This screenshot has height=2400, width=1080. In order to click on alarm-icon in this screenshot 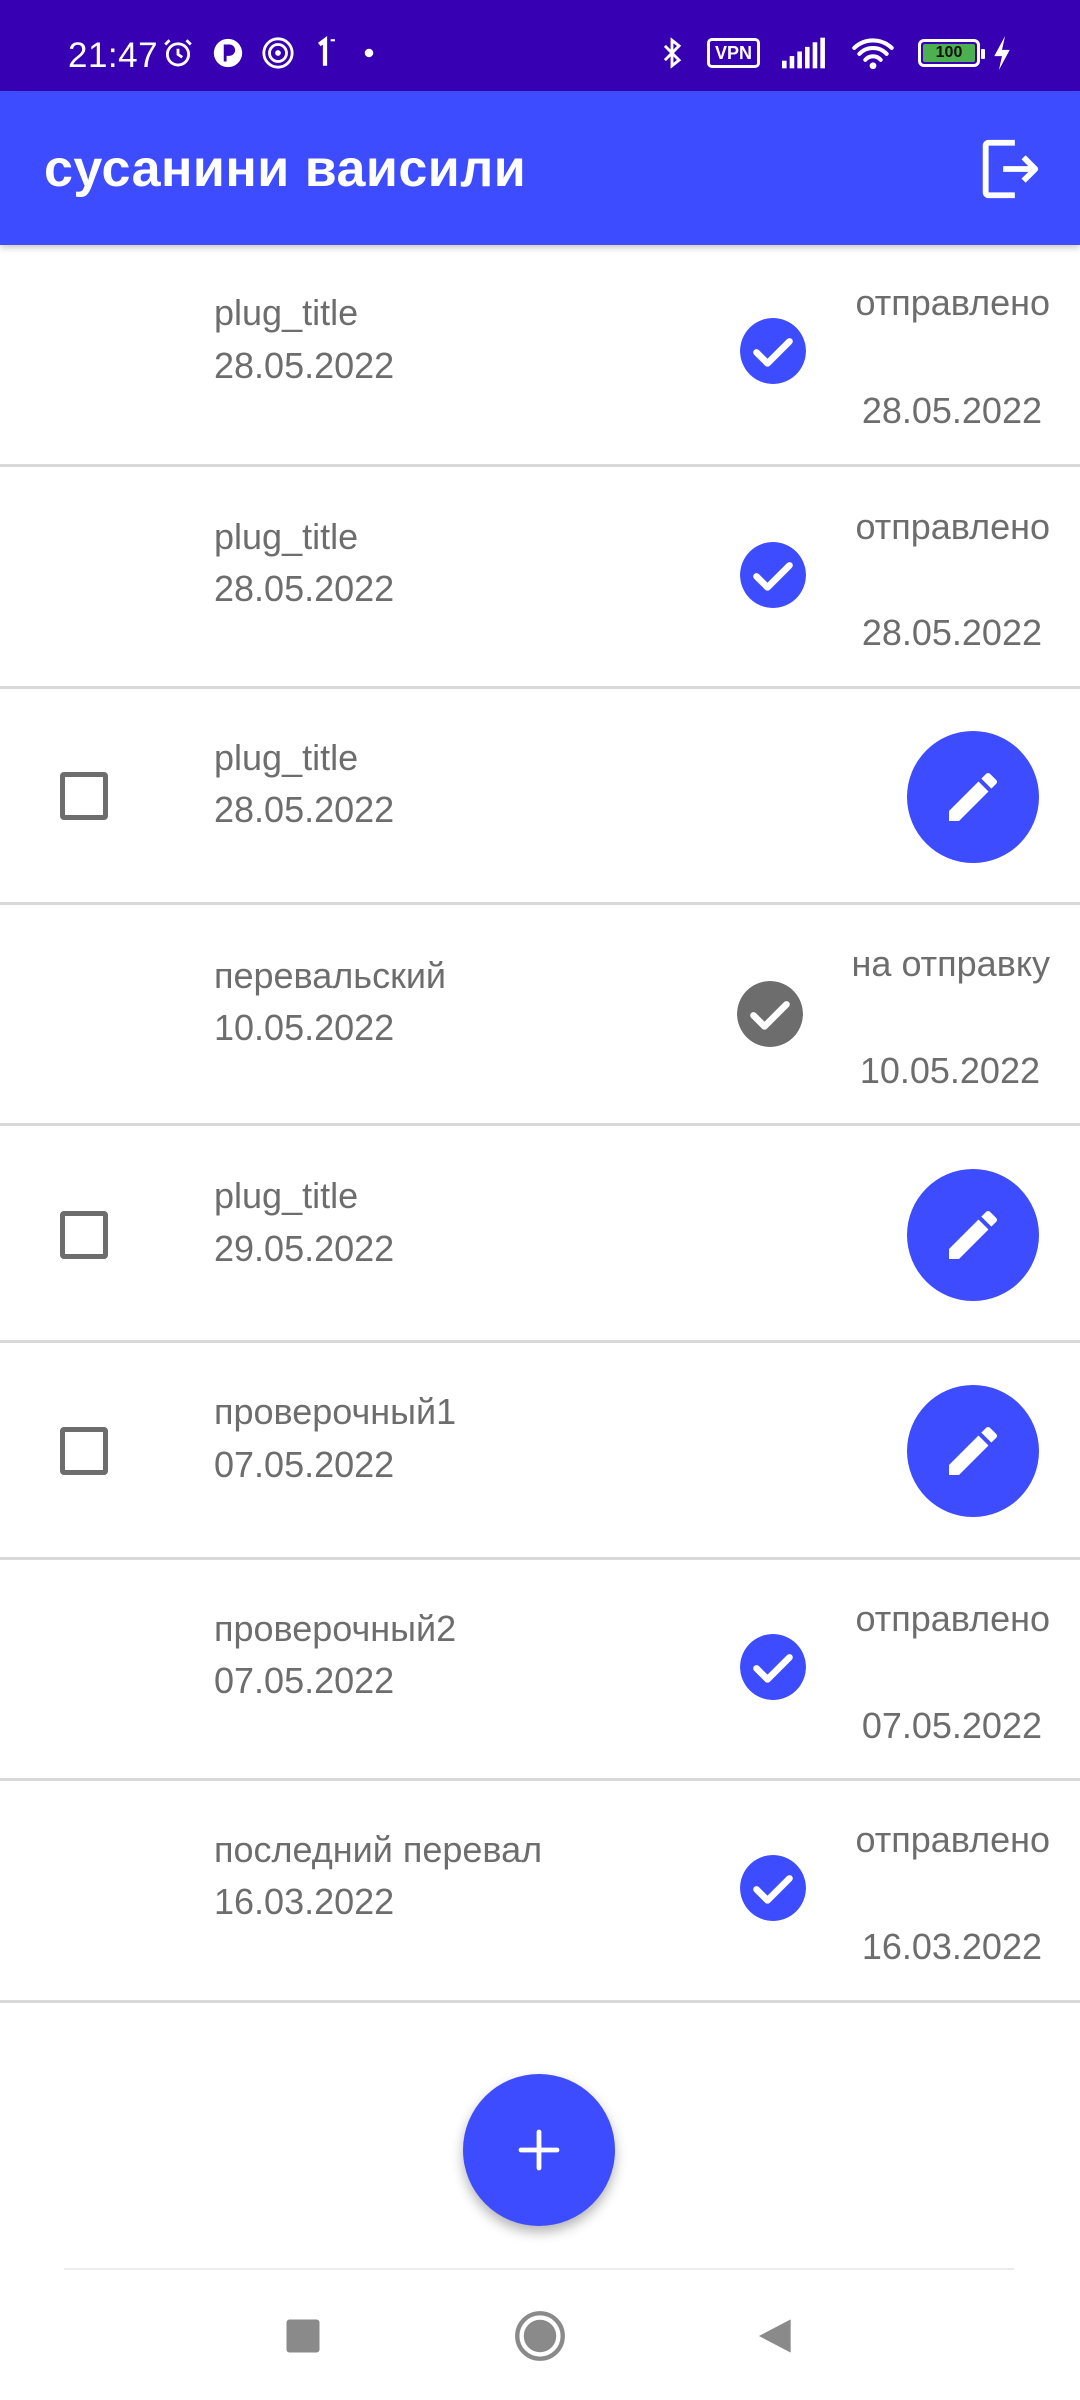, I will do `click(178, 53)`.